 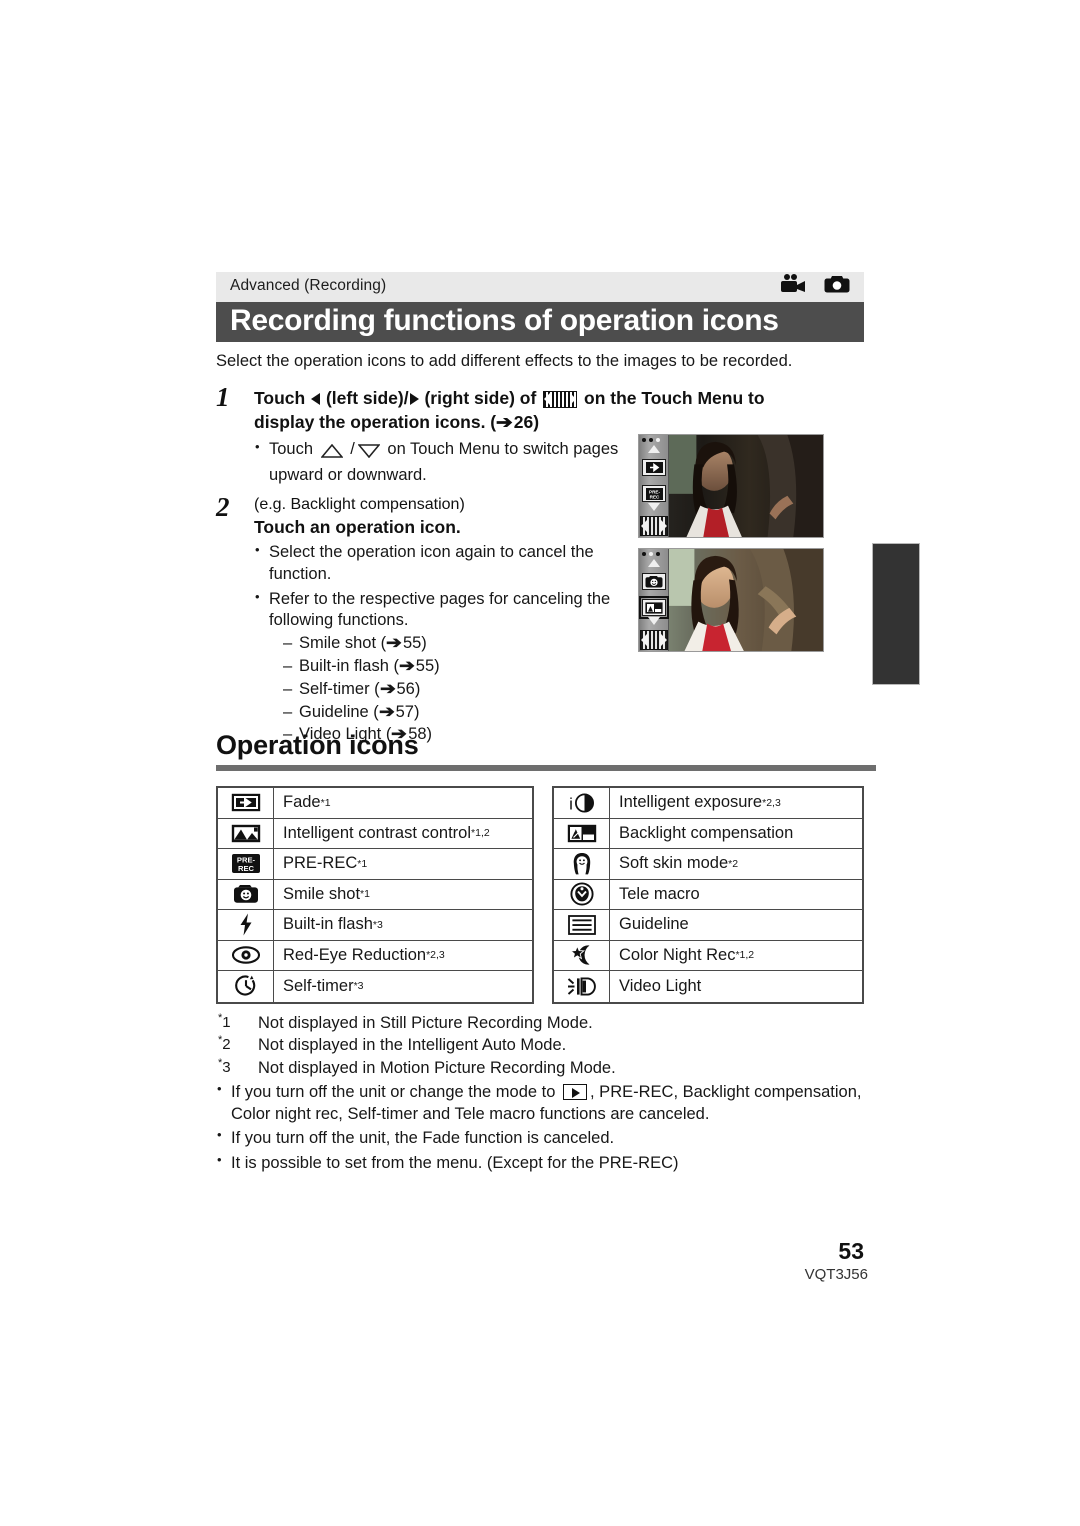 I want to click on pre-rec-icon-button: PRE- REC, so click(x=654, y=493).